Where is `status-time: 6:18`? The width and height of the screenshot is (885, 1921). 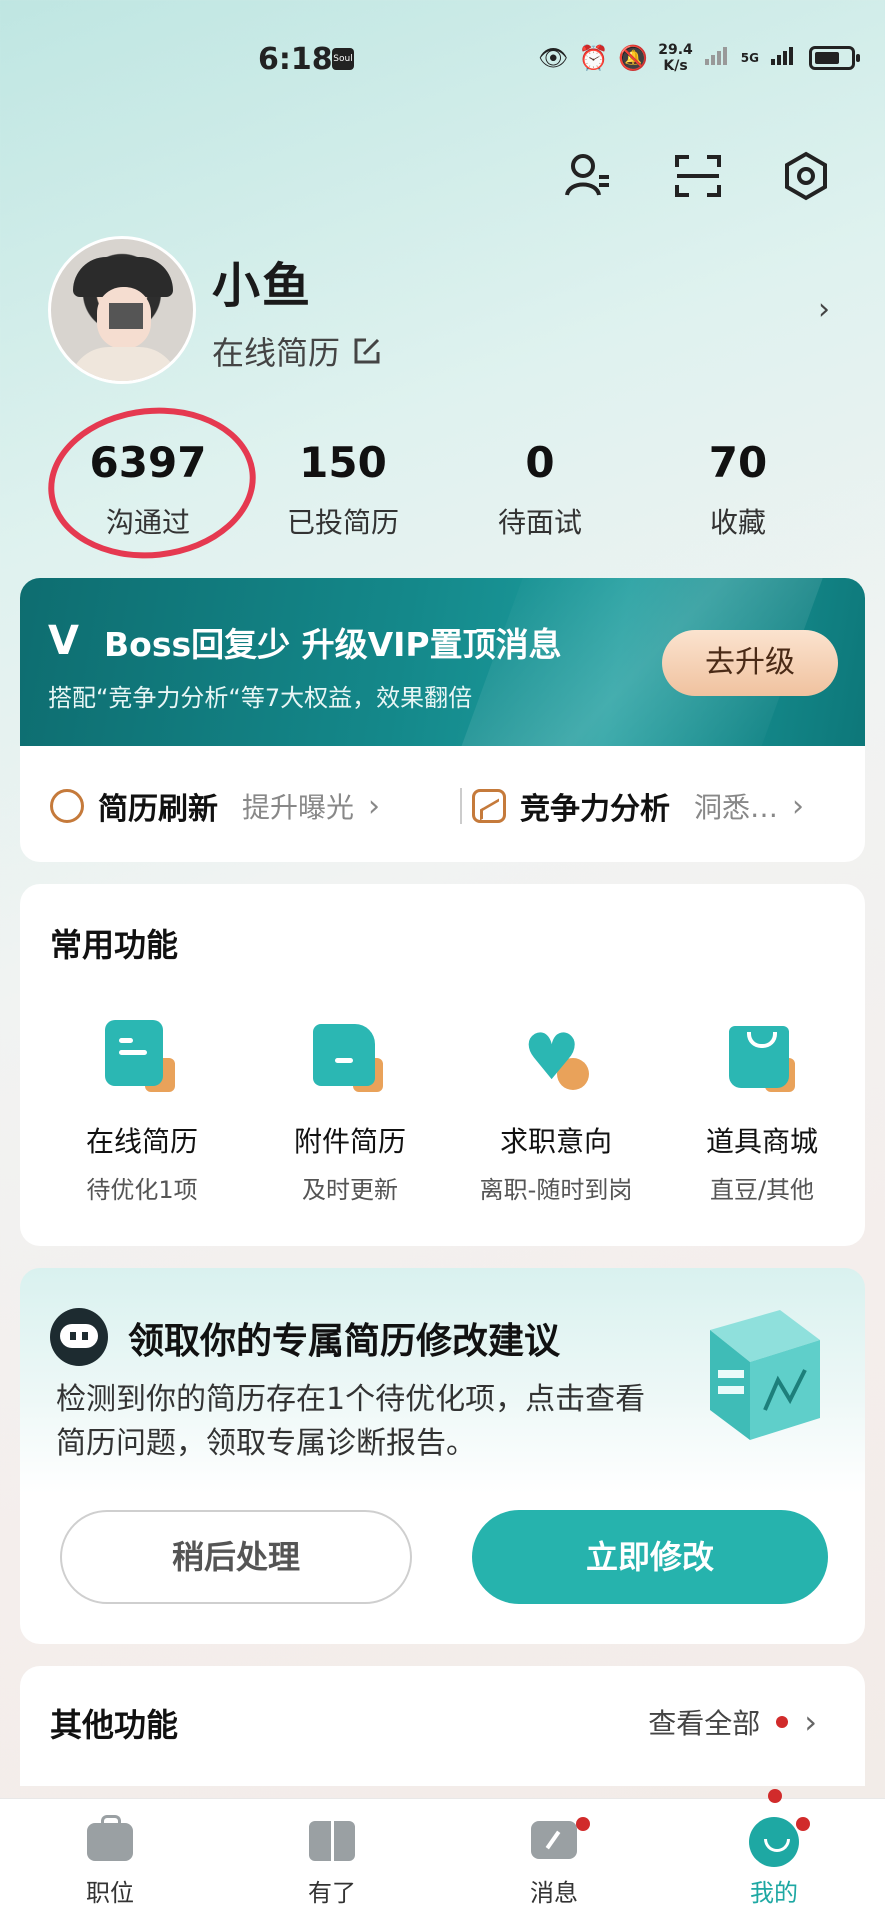 status-time: 6:18 is located at coordinates (295, 59).